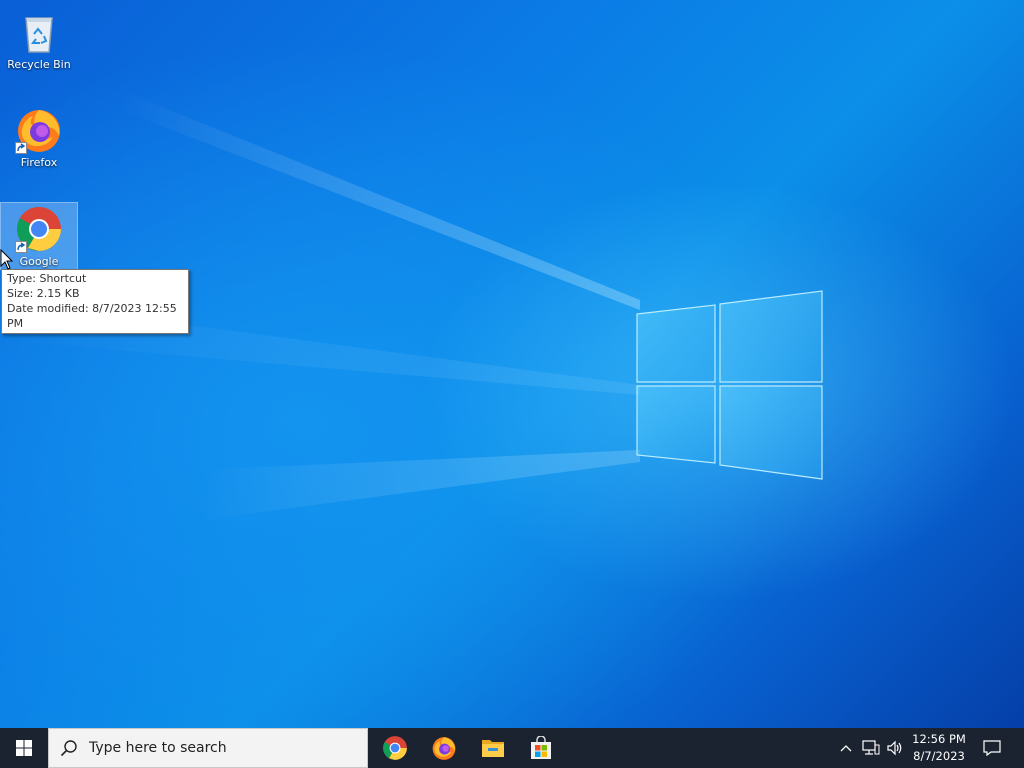  I want to click on desktop-icon-recycle-bin: Recycle Bin, so click(39, 38).